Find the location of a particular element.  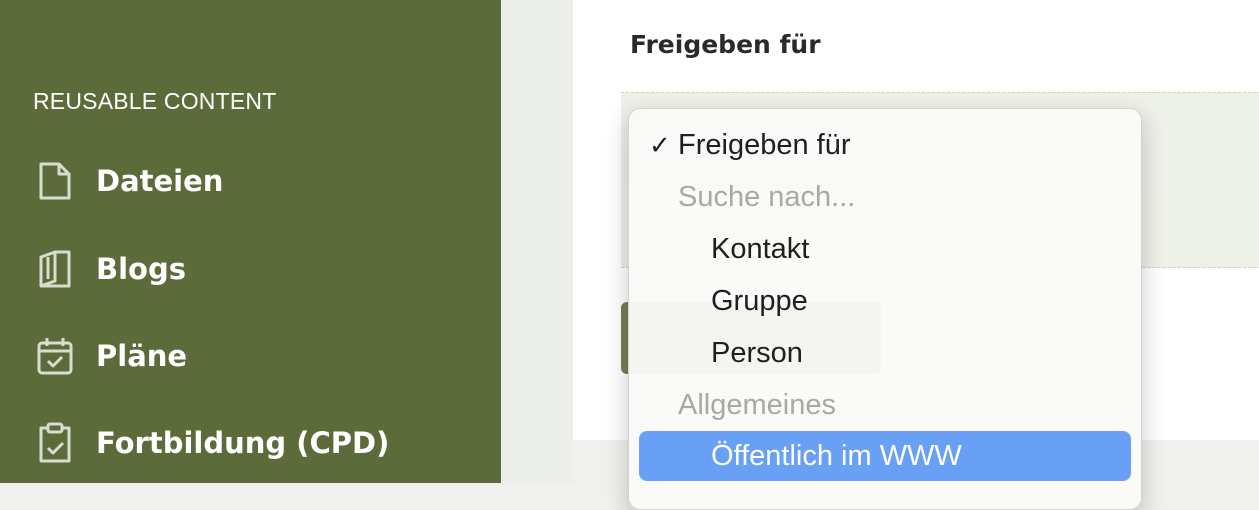

checkmark-icon: ✓ is located at coordinates (660, 144).